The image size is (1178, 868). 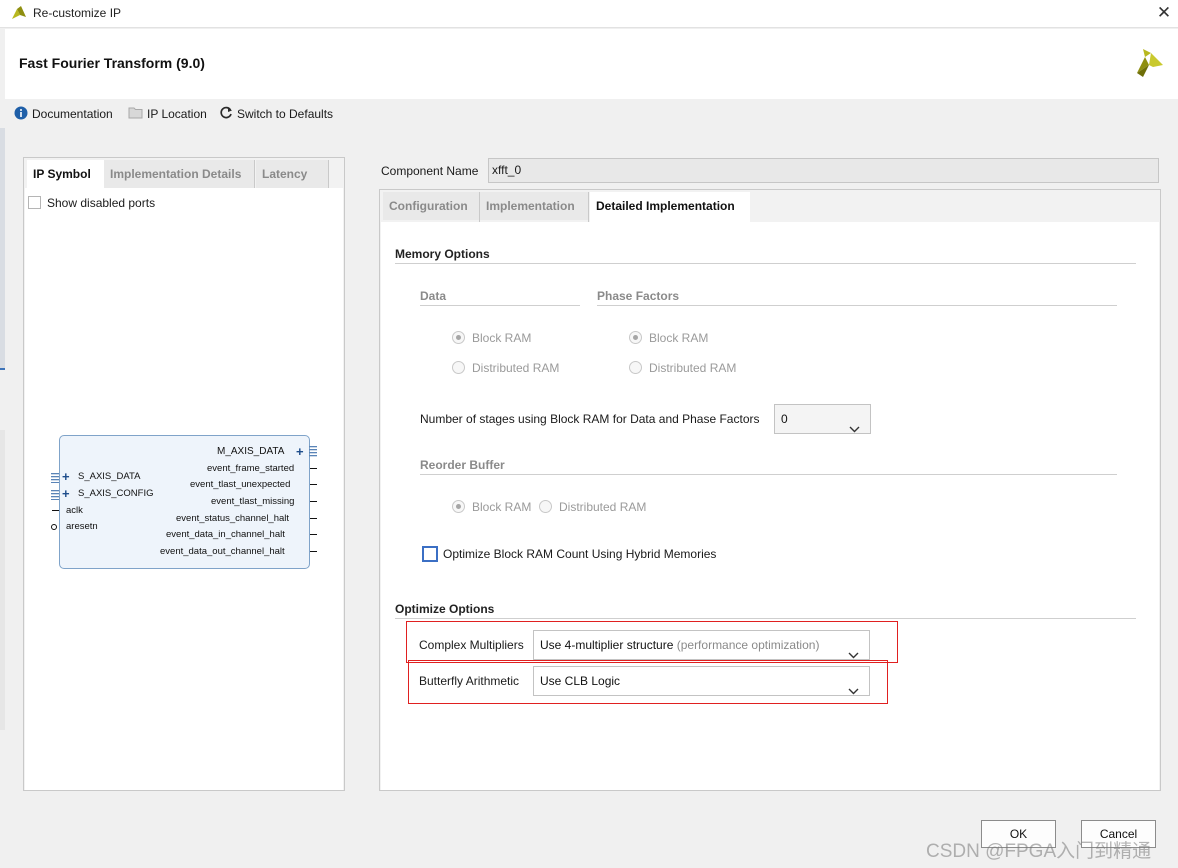 What do you see at coordinates (854, 429) in the screenshot?
I see `chevron-down-icon` at bounding box center [854, 429].